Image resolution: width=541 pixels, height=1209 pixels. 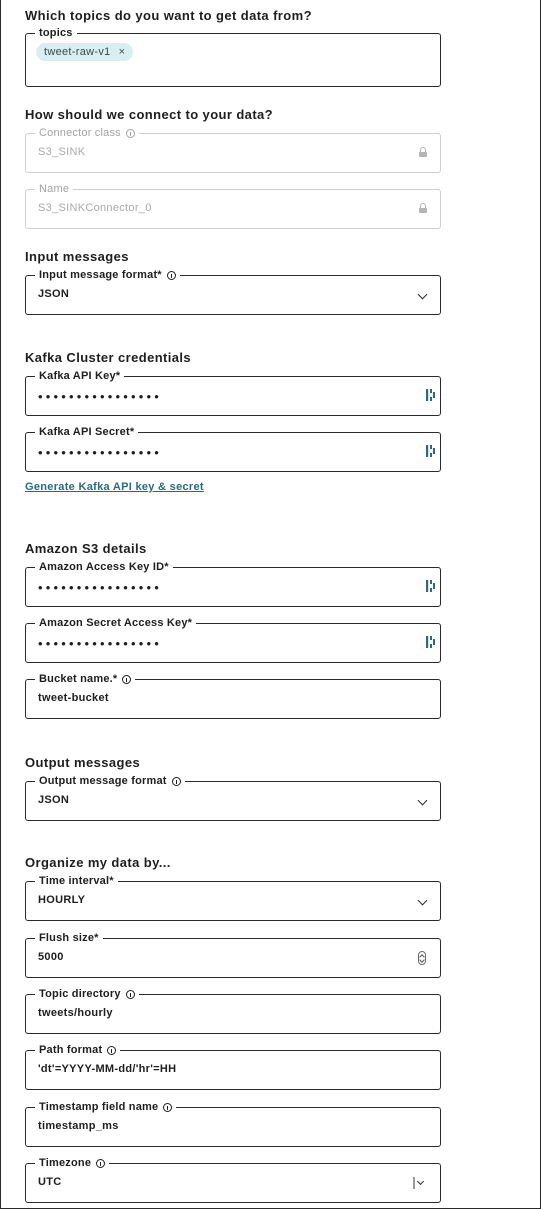 What do you see at coordinates (103, 781) in the screenshot?
I see `output-format-label-text: Output message format` at bounding box center [103, 781].